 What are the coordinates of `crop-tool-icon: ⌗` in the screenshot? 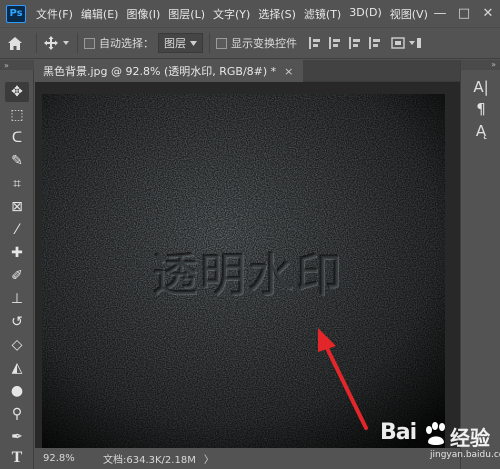 It's located at (17, 184).